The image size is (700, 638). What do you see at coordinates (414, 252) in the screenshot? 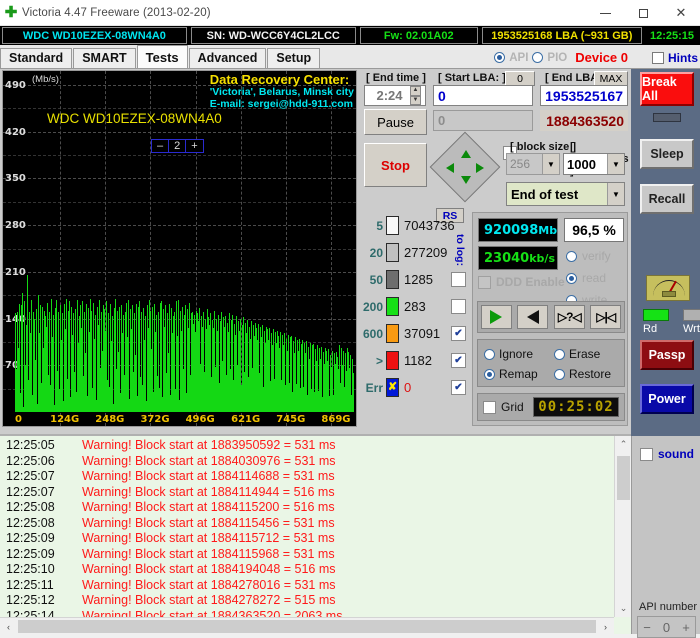
I see `legend-row: 20 277209` at bounding box center [414, 252].